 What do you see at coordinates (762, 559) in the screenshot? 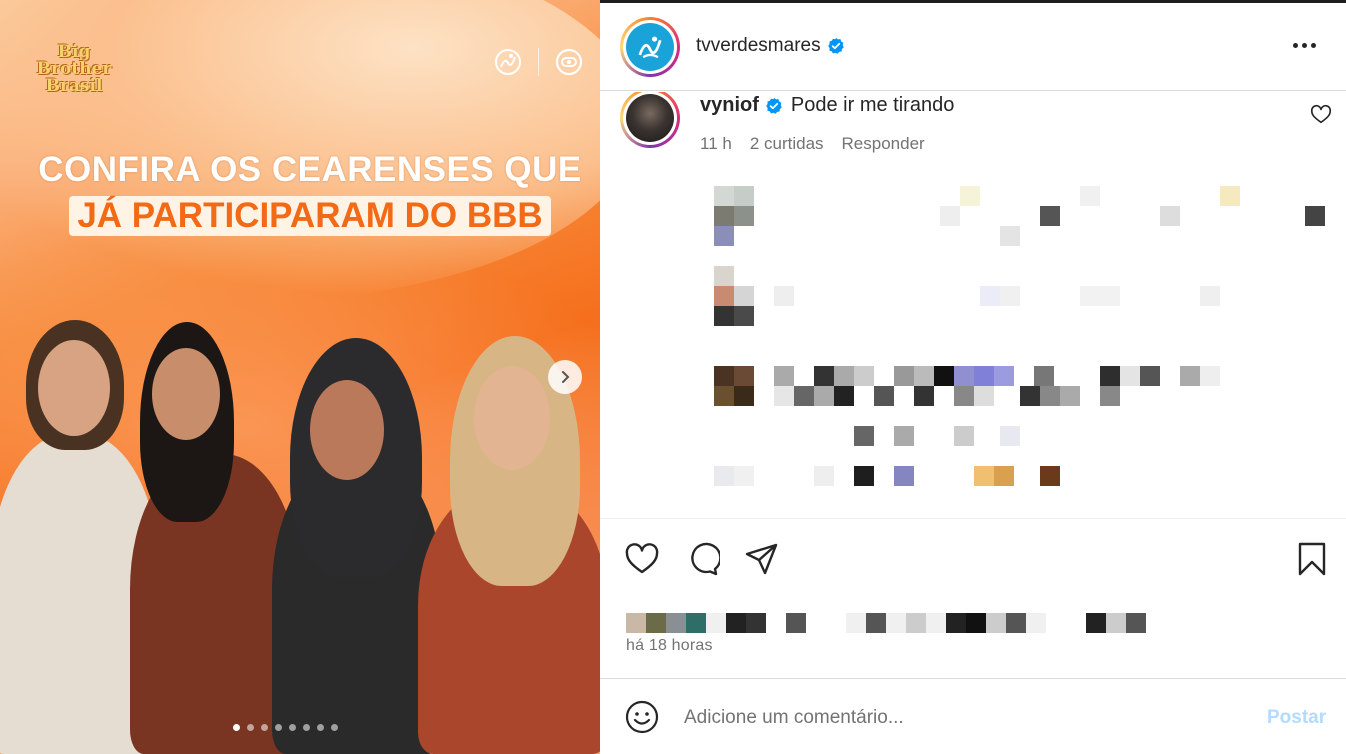
I see `paper-plane-icon` at bounding box center [762, 559].